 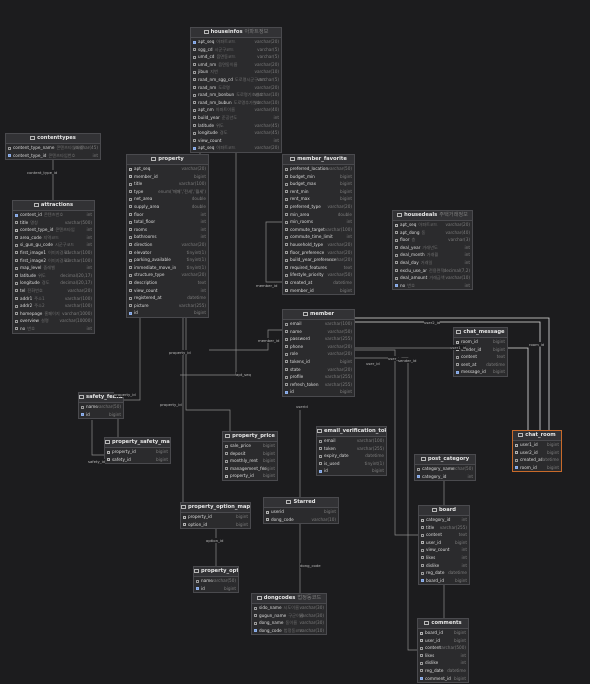 What do you see at coordinates (236, 133) in the screenshot?
I see `column-row: longitude 경도 varchar(45)` at bounding box center [236, 133].